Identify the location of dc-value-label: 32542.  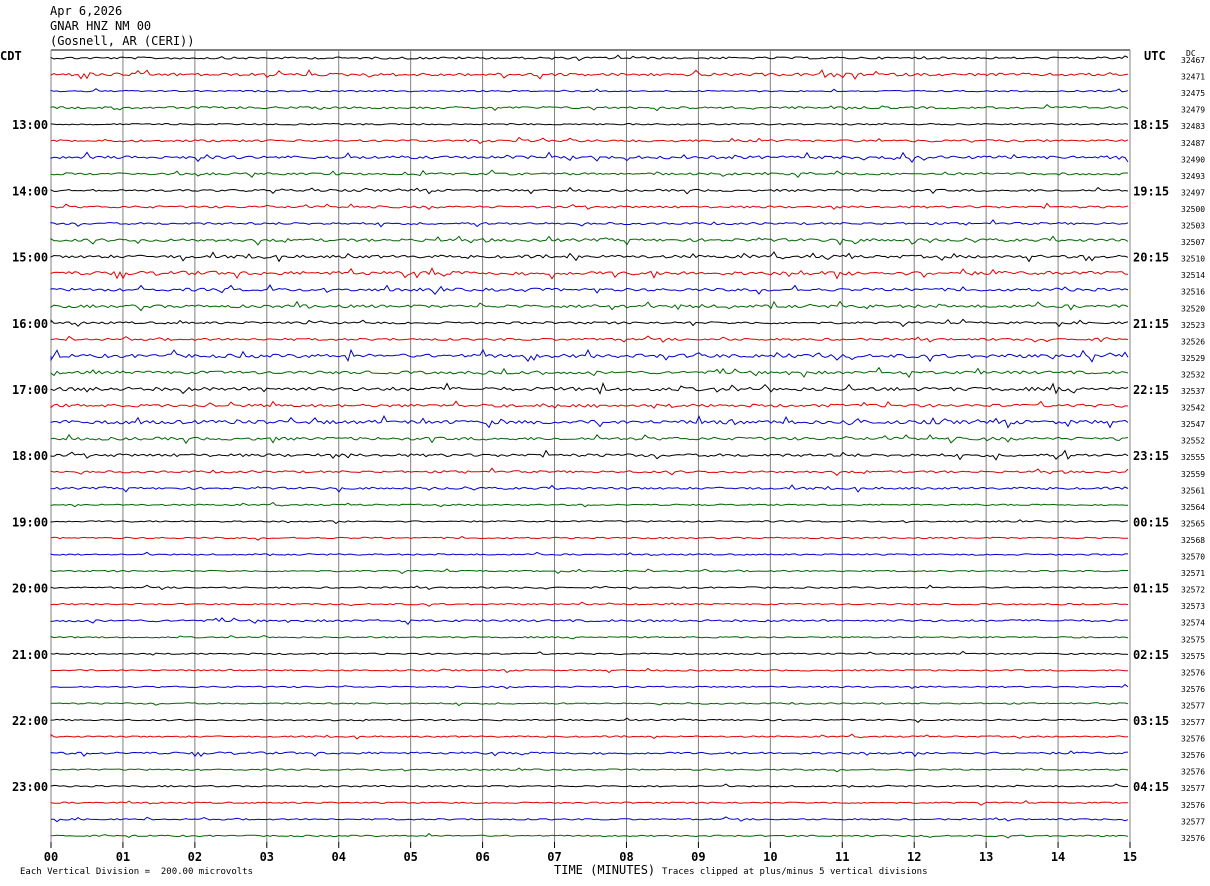
(1193, 408).